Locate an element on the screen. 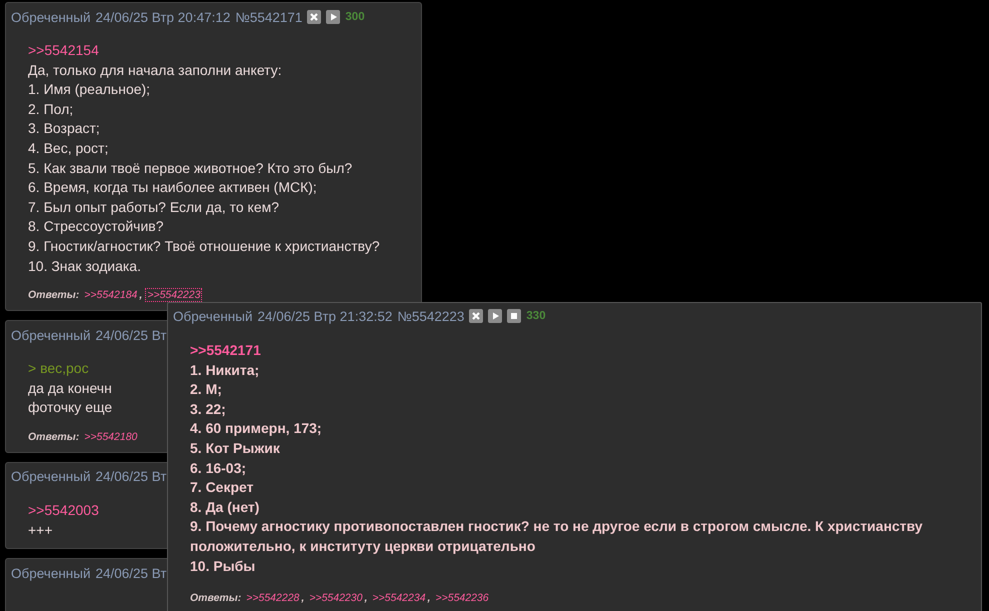  post-text: 1. Имя (реальное); is located at coordinates (89, 90).